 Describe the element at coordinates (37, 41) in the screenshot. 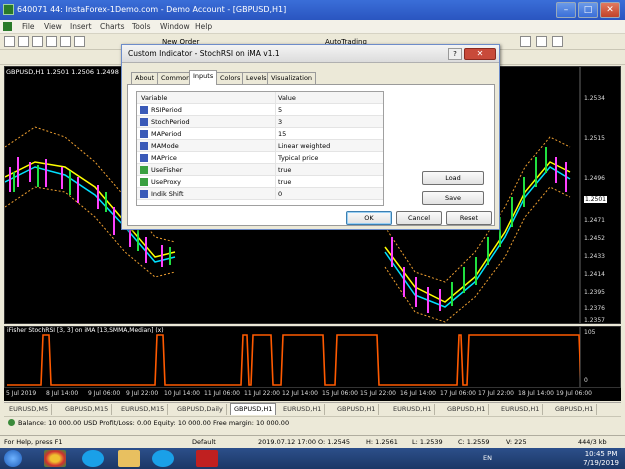

I see `market-watch-icon` at that location.